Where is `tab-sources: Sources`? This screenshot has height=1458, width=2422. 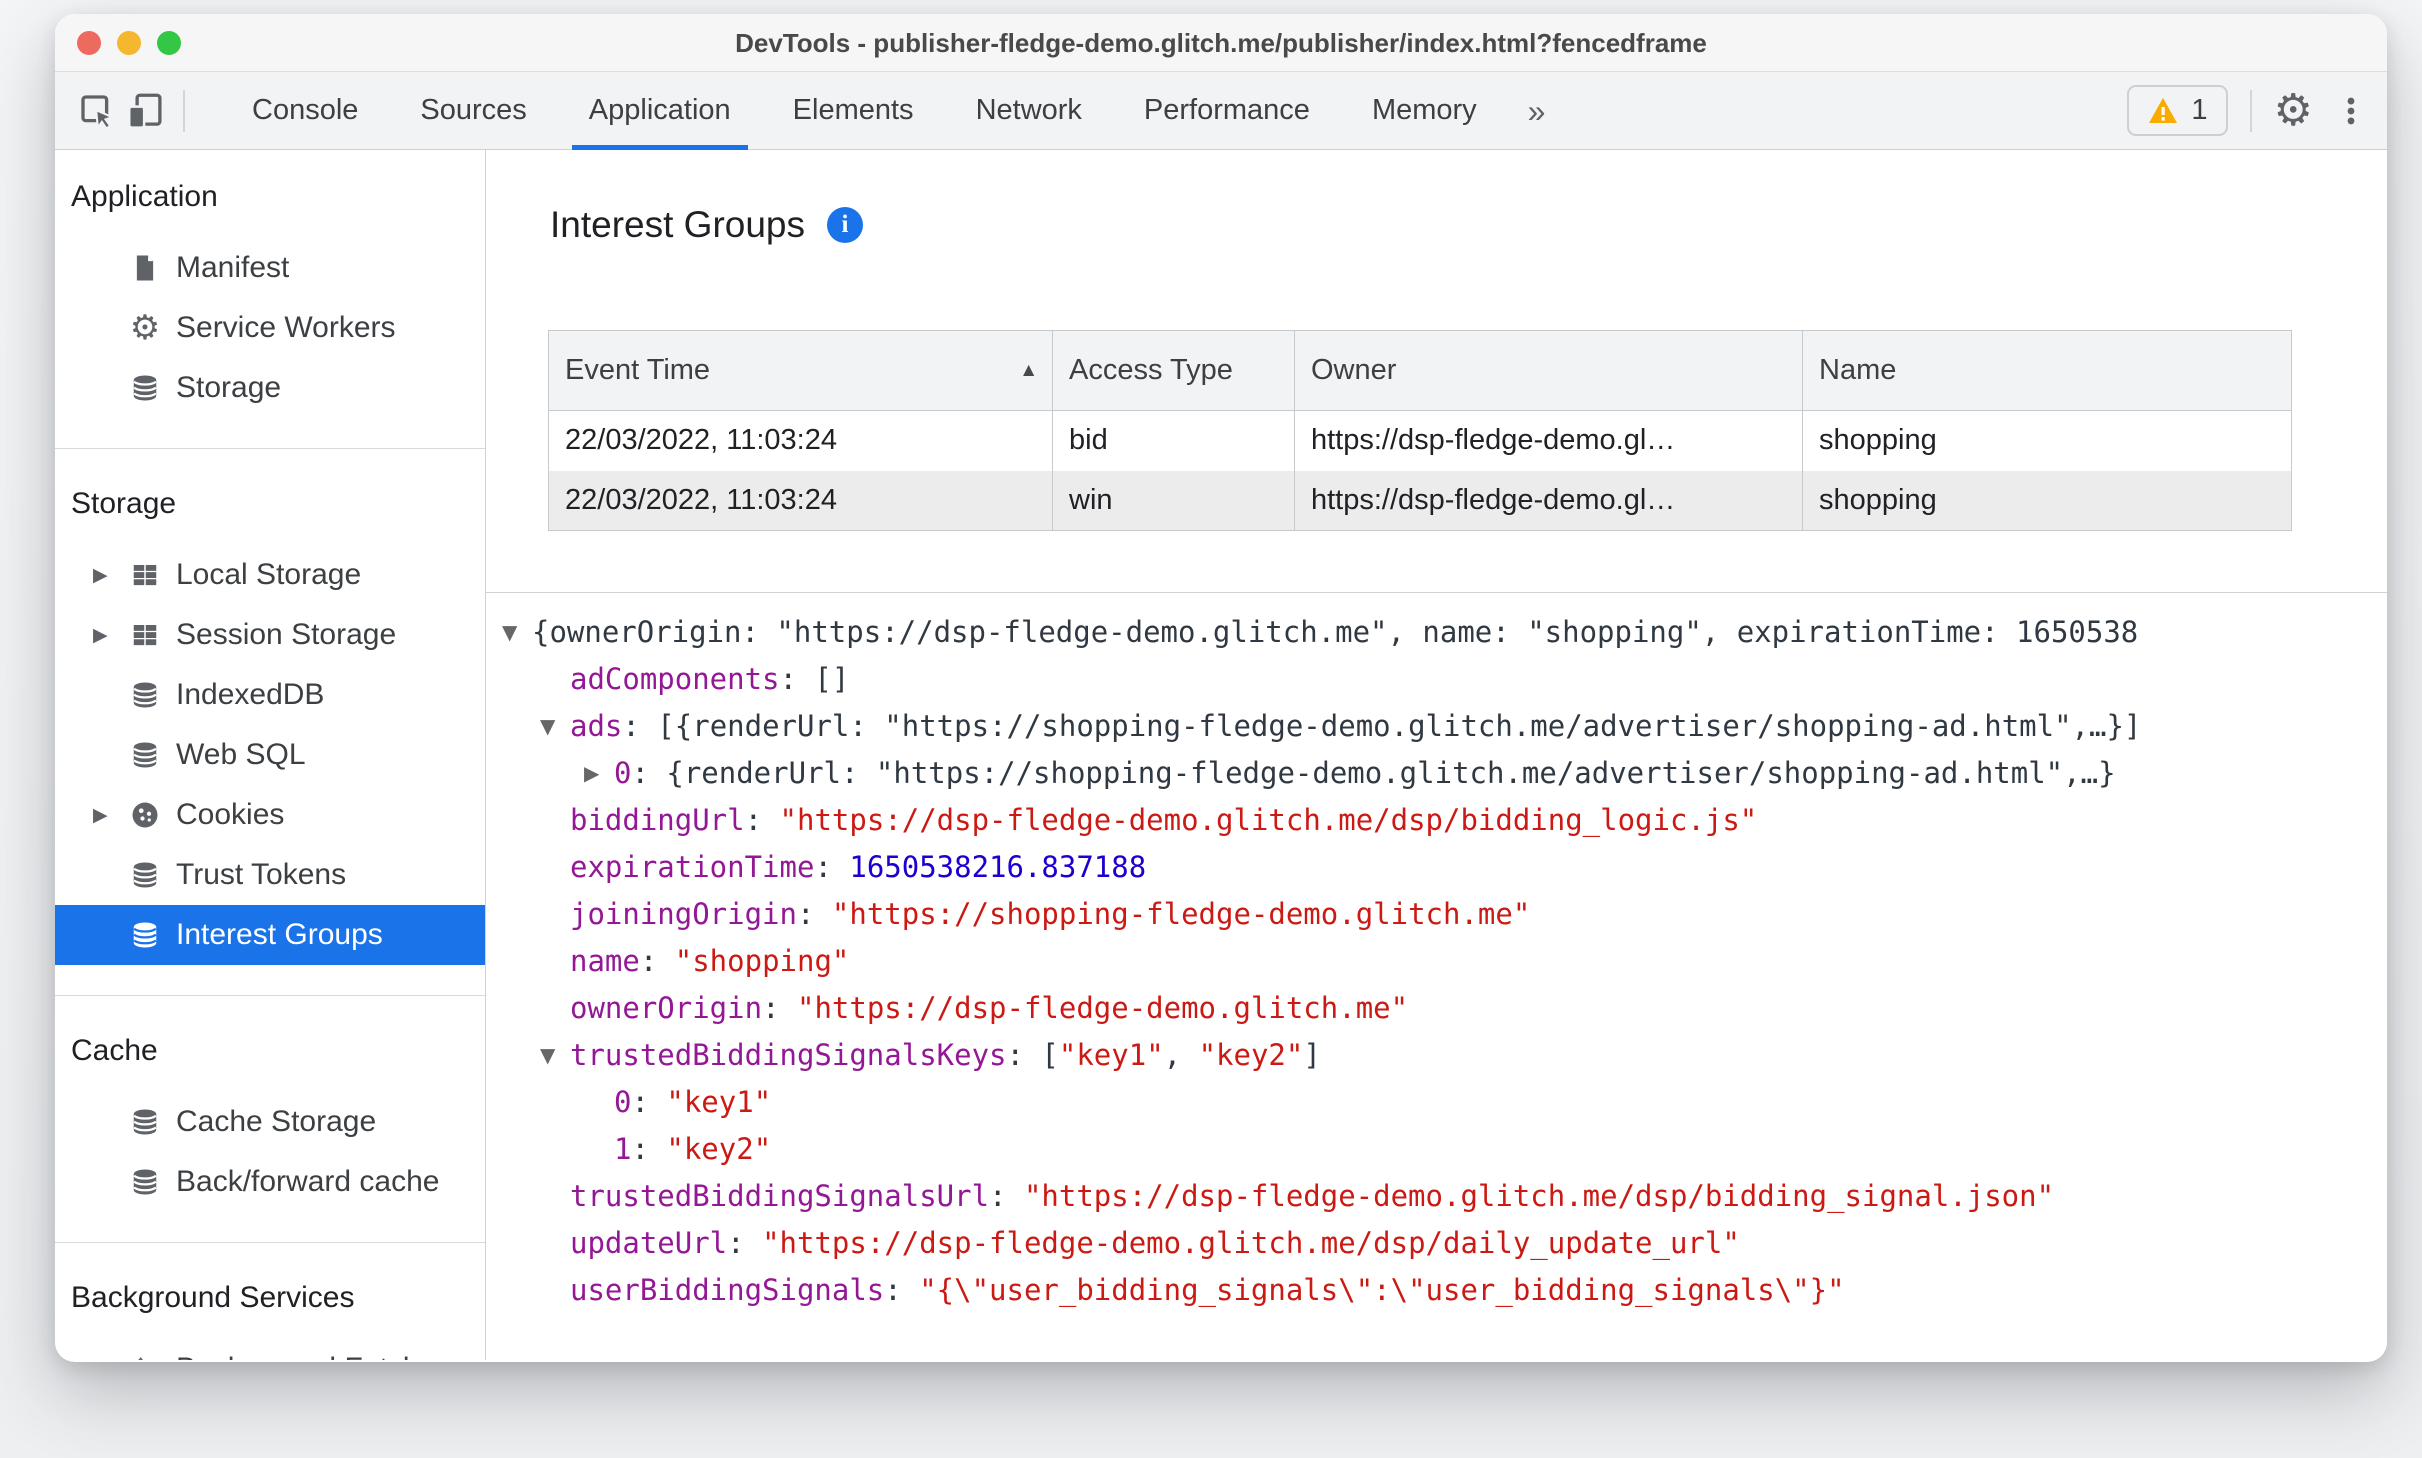
tab-sources: Sources is located at coordinates (473, 111).